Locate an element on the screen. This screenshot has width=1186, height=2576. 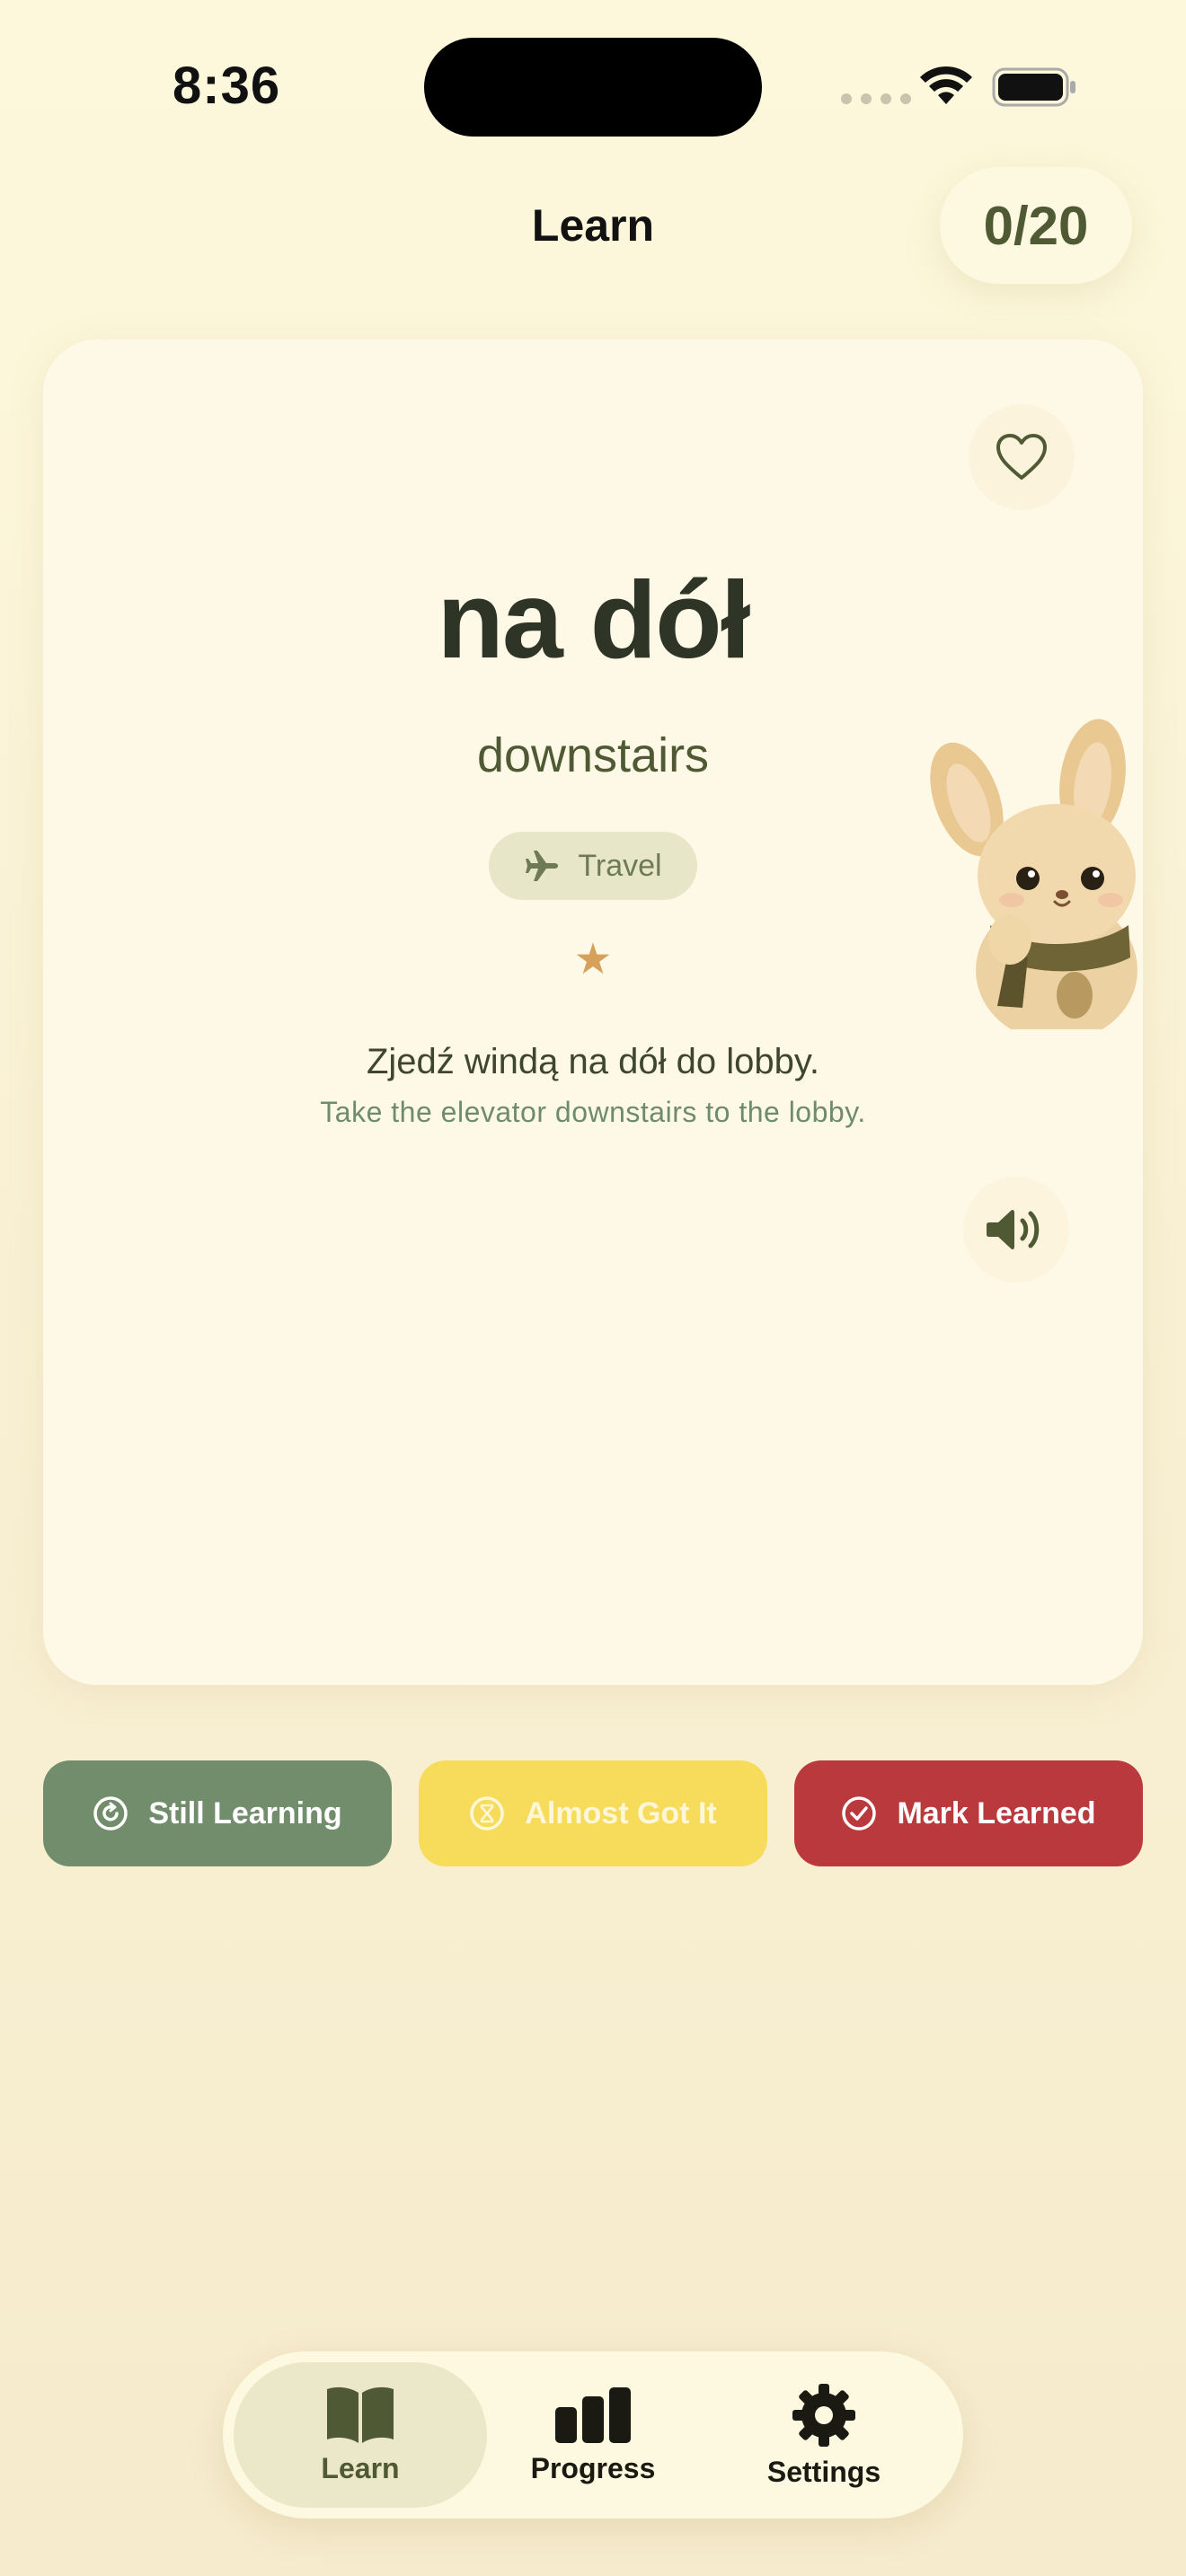
tab-learn: Learn is located at coordinates (360, 2435).